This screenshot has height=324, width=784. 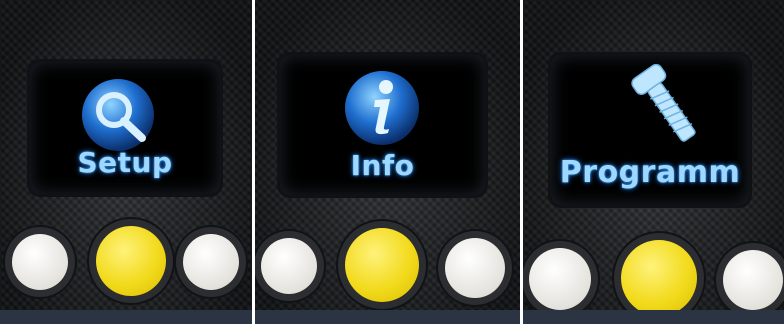 I want to click on screen-label: Setup, so click(x=125, y=162).